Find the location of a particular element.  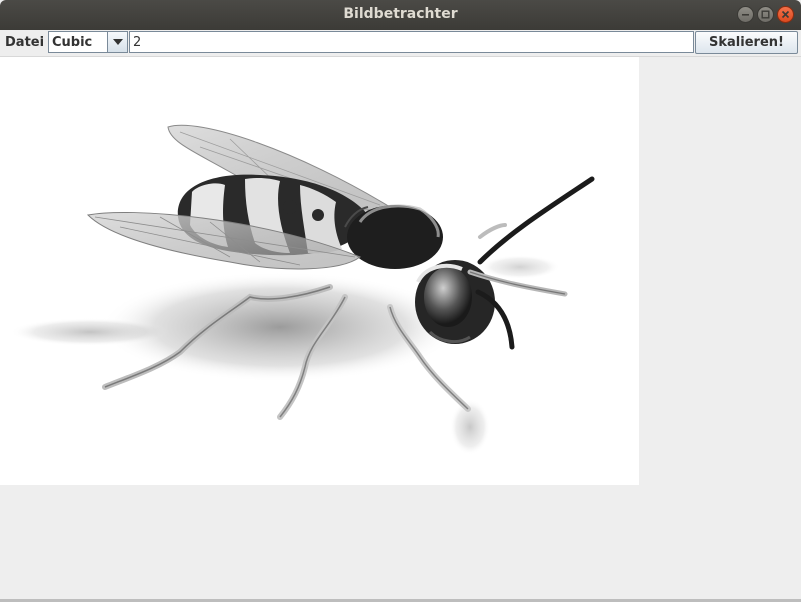

interpolation-select-value: Cubic is located at coordinates (72, 42).